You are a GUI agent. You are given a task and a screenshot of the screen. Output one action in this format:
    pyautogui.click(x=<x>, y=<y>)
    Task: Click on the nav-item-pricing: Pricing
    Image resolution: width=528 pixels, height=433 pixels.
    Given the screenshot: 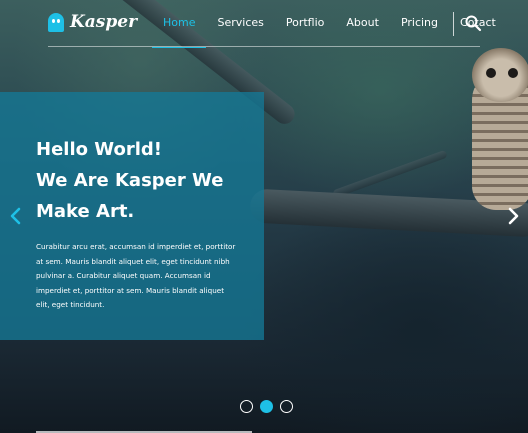 What is the action you would take?
    pyautogui.click(x=419, y=23)
    